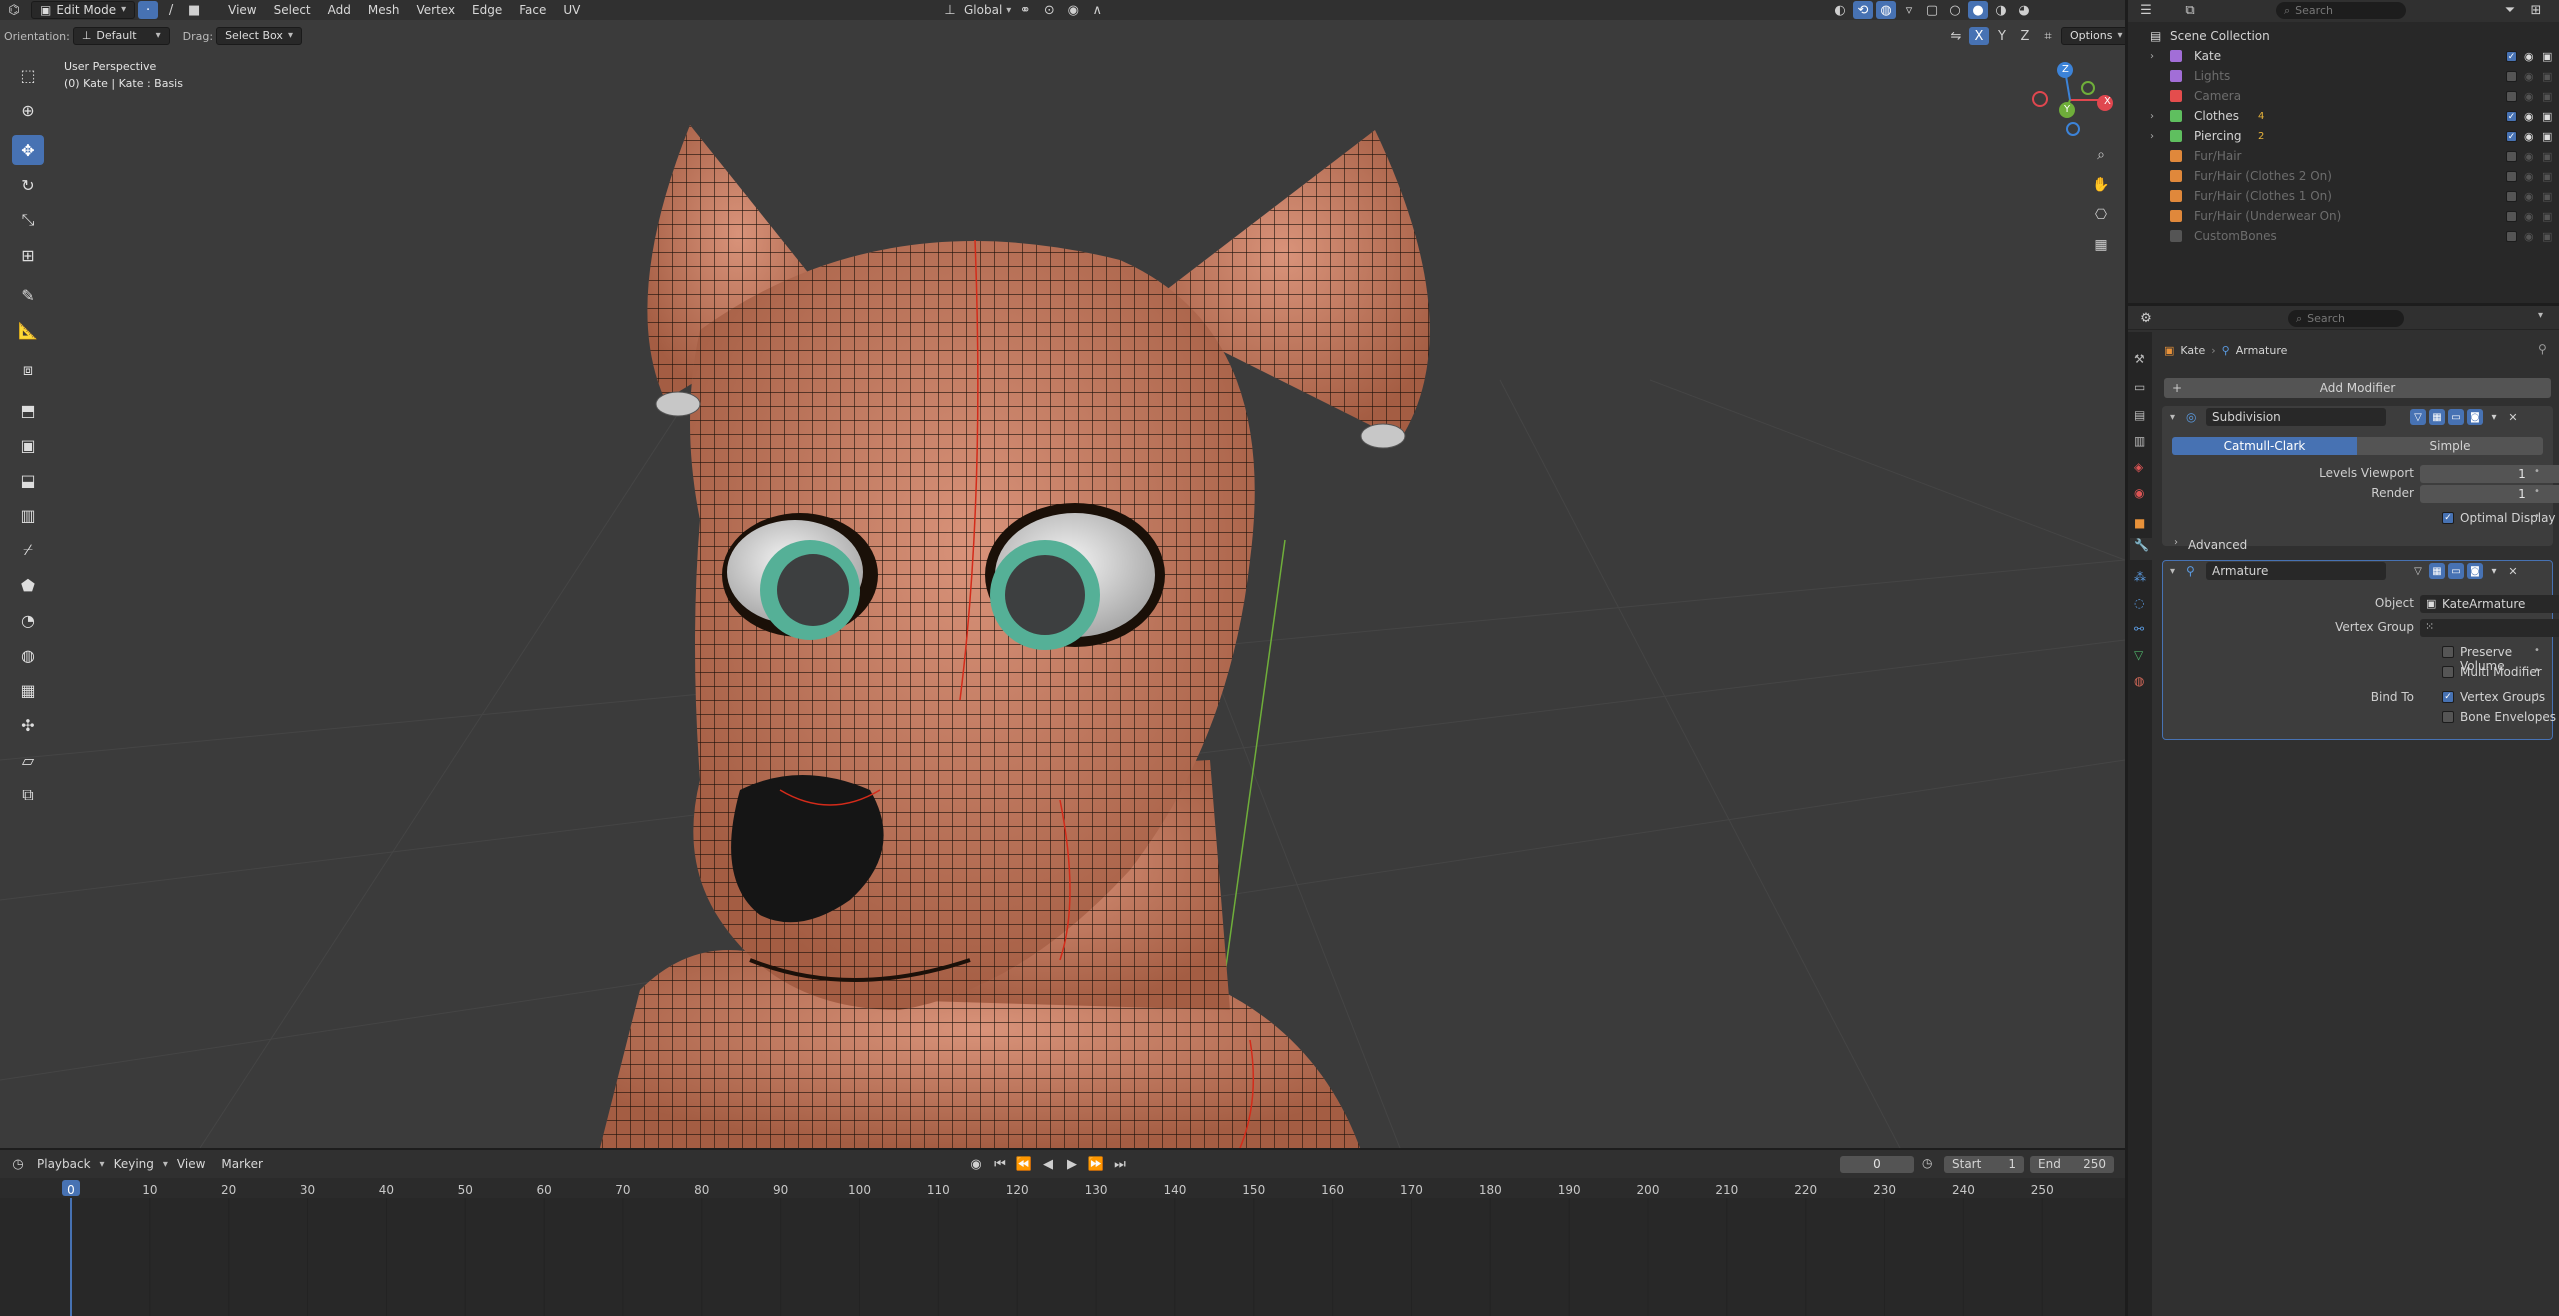  What do you see at coordinates (241, 1164) in the screenshot?
I see `menu-marker: Marker` at bounding box center [241, 1164].